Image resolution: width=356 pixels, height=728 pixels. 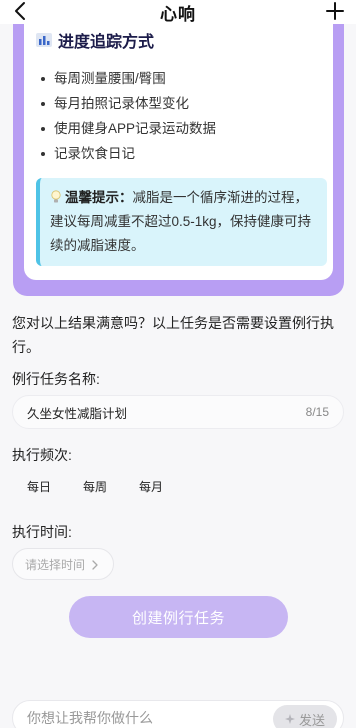 What do you see at coordinates (95, 564) in the screenshot?
I see `chevron-right-icon` at bounding box center [95, 564].